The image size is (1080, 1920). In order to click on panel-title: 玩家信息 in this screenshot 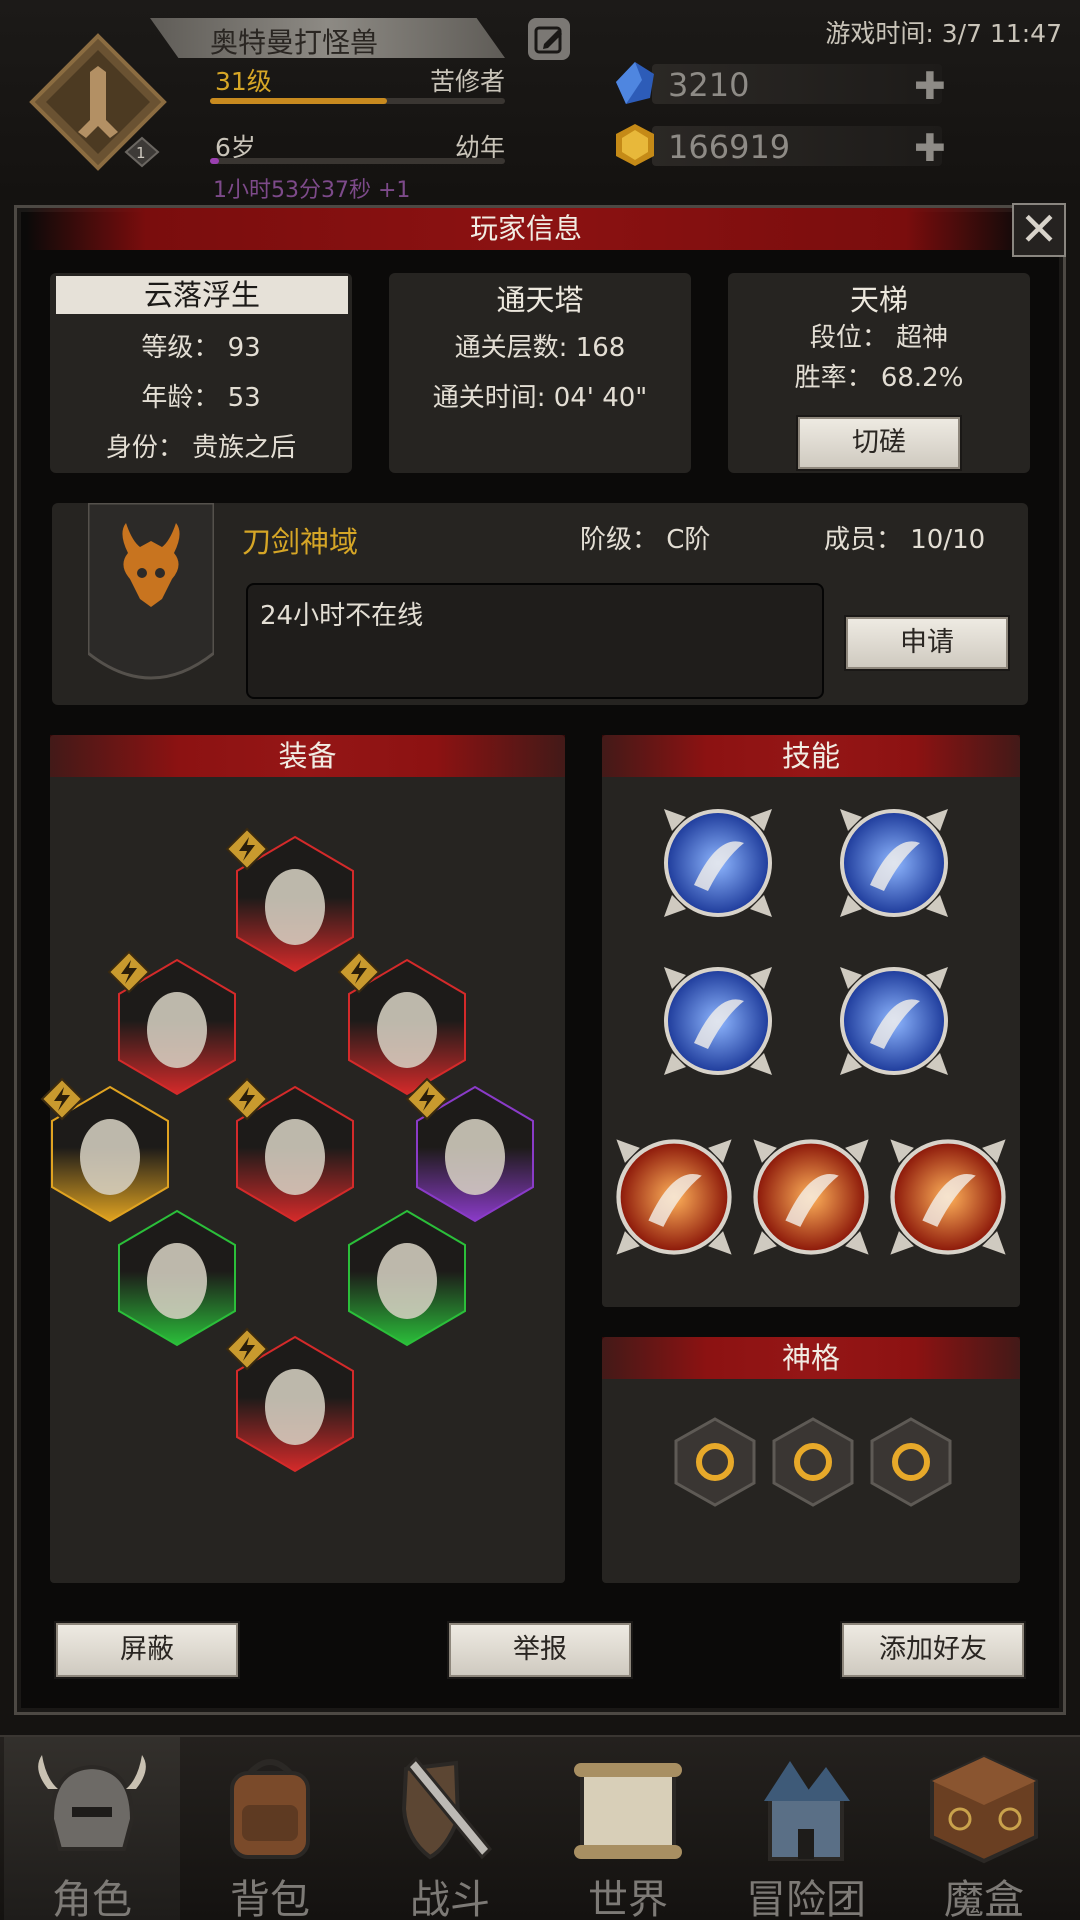, I will do `click(525, 228)`.